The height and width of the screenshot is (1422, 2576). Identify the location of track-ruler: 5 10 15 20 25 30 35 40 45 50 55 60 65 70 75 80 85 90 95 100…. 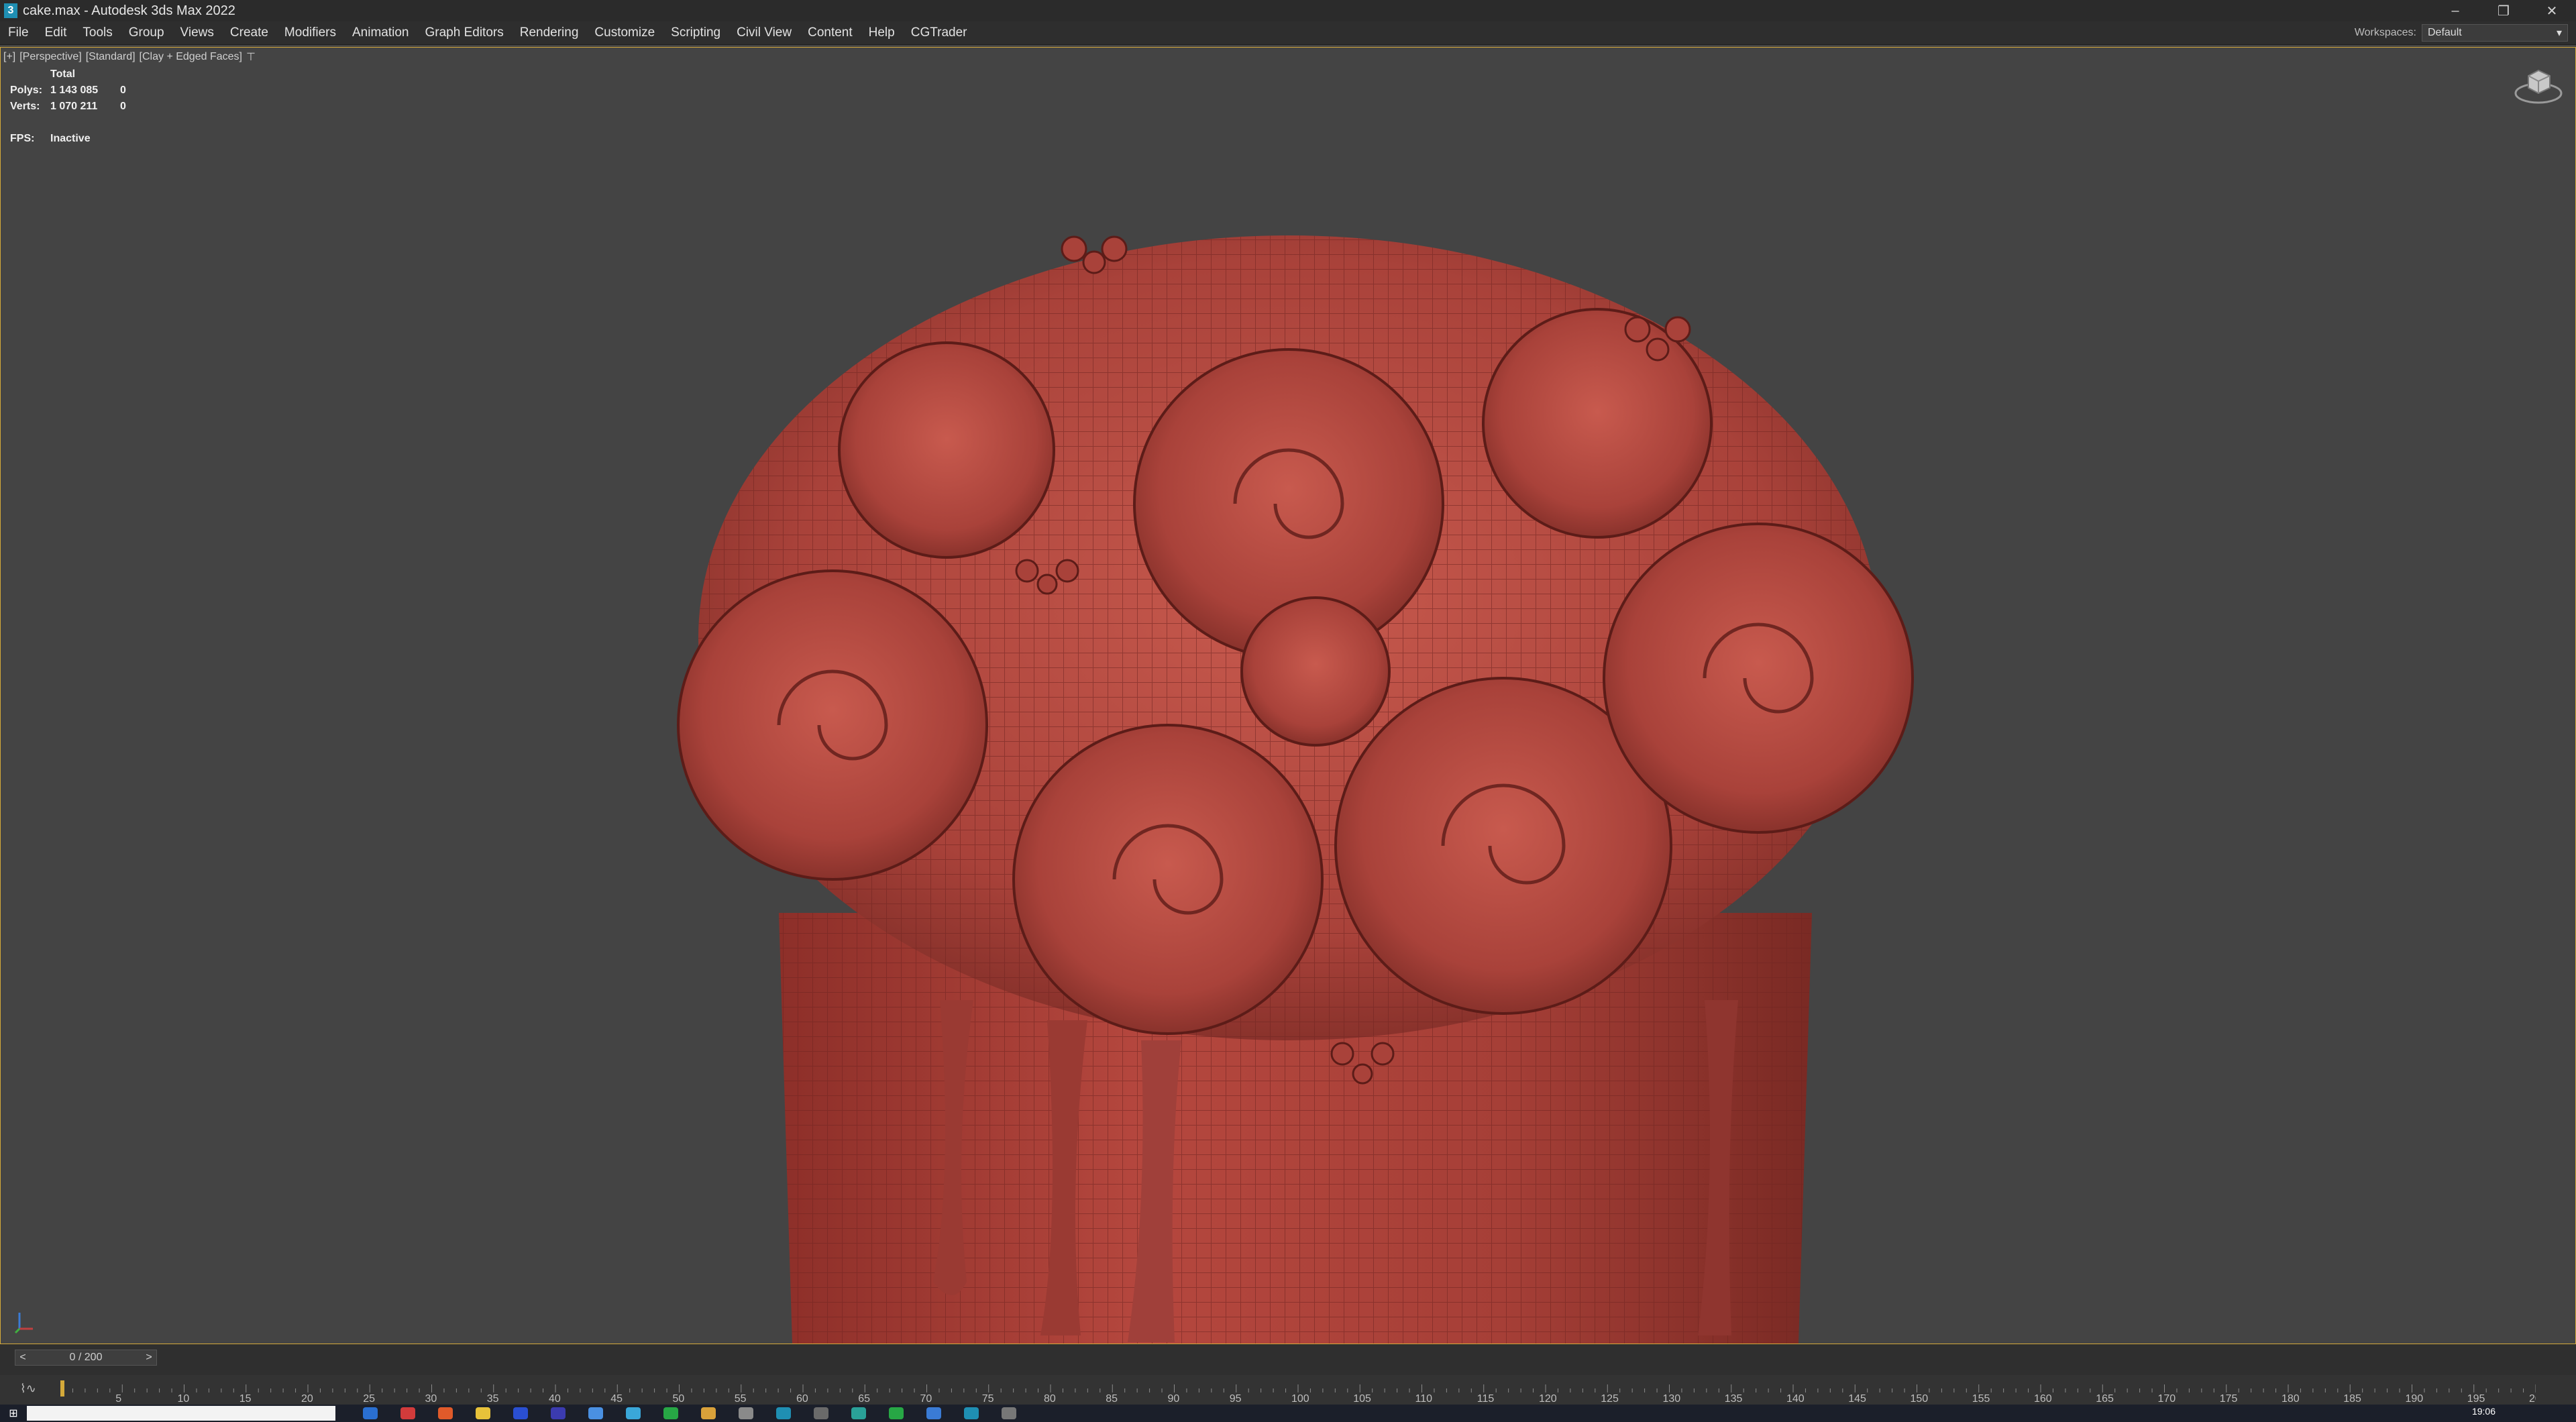
(1298, 1393).